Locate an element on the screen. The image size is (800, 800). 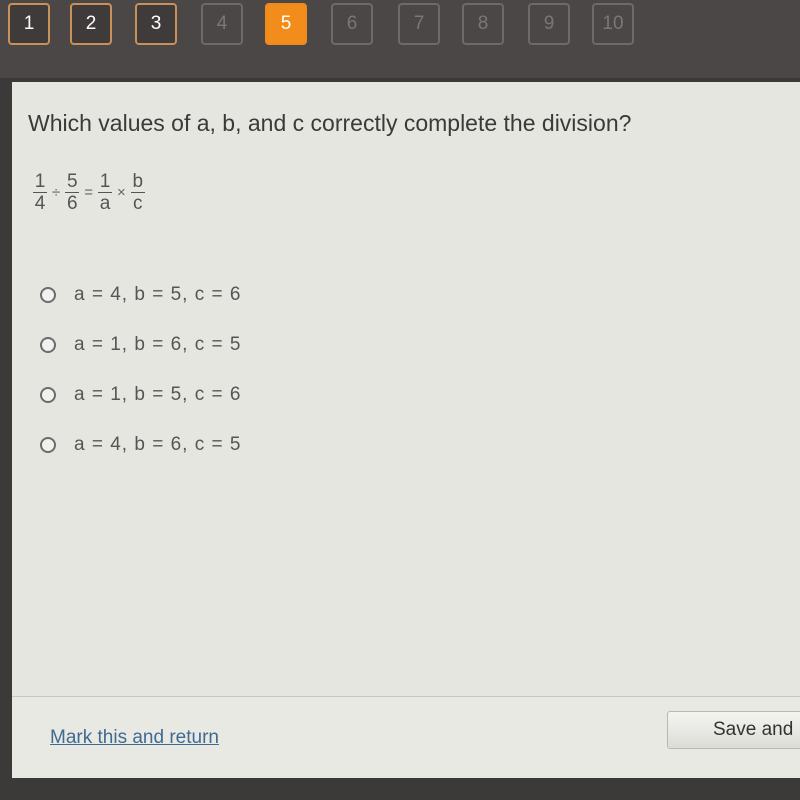
answer-option-2: a = 1, b = 6, c = 5 is located at coordinates (140, 345).